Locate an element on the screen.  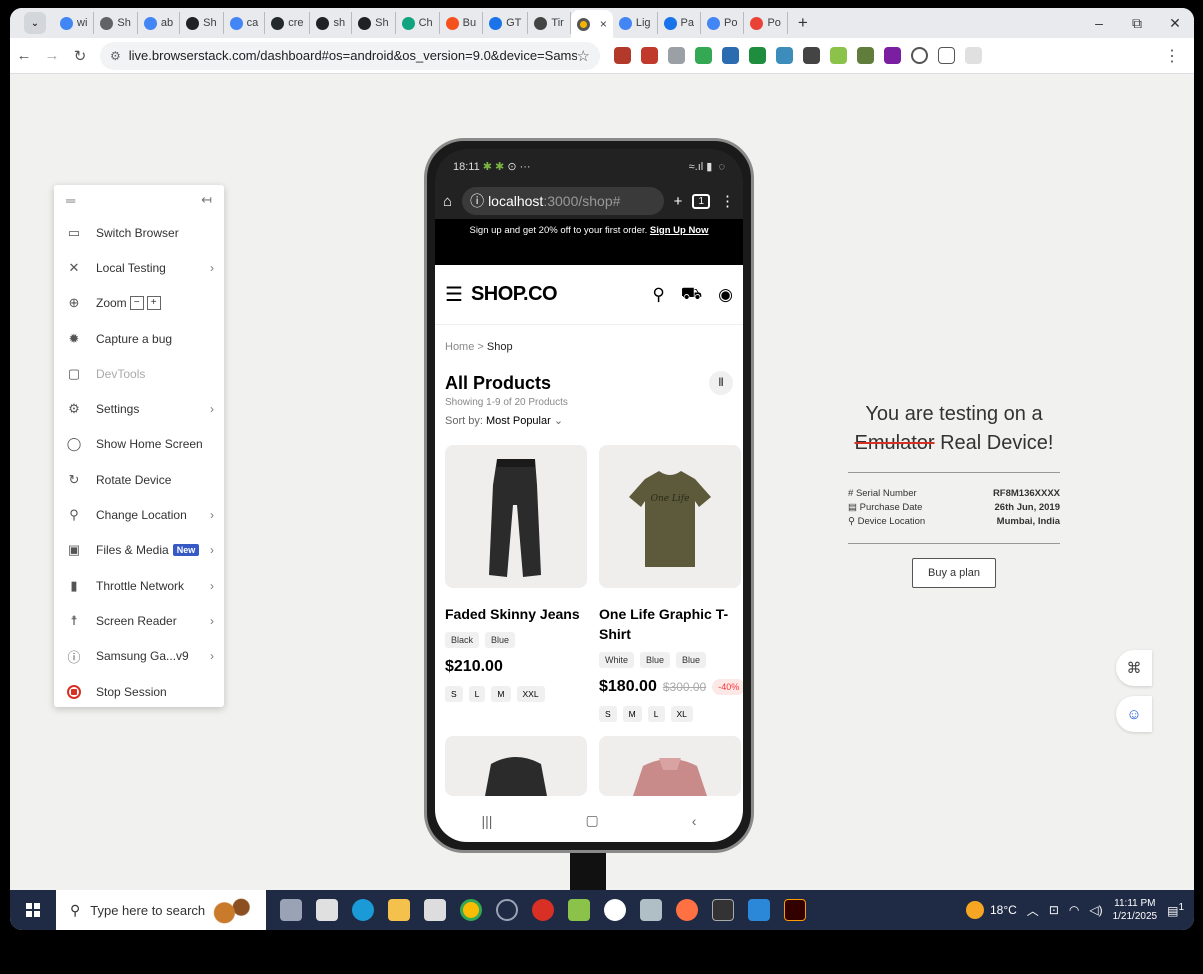
taskbar-search: ⚲ Type here to search is located at coordinates (161, 910).